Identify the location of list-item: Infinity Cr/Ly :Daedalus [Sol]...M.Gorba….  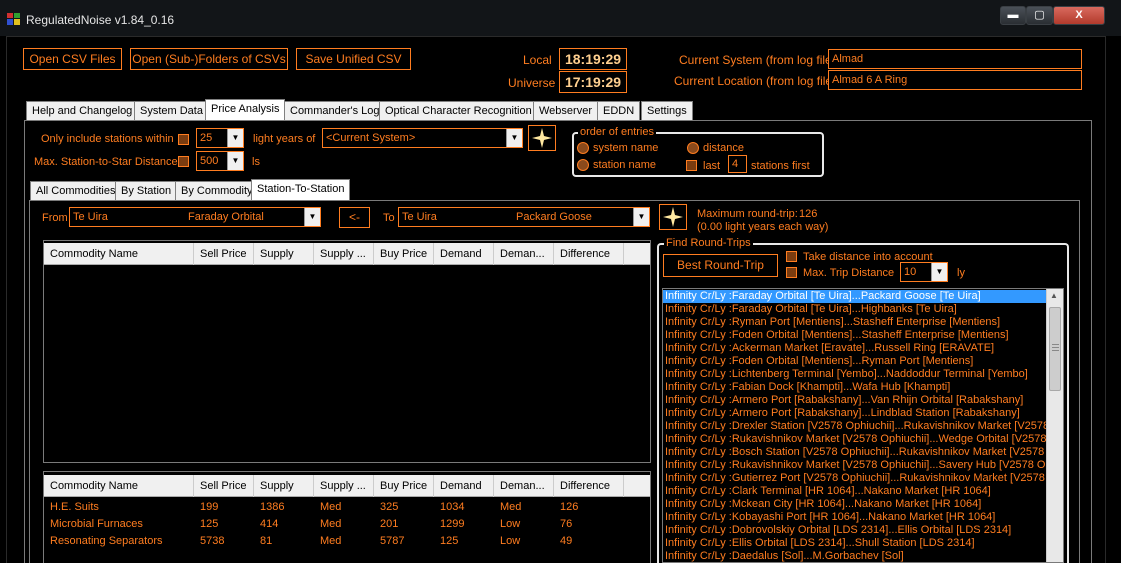
(855, 556).